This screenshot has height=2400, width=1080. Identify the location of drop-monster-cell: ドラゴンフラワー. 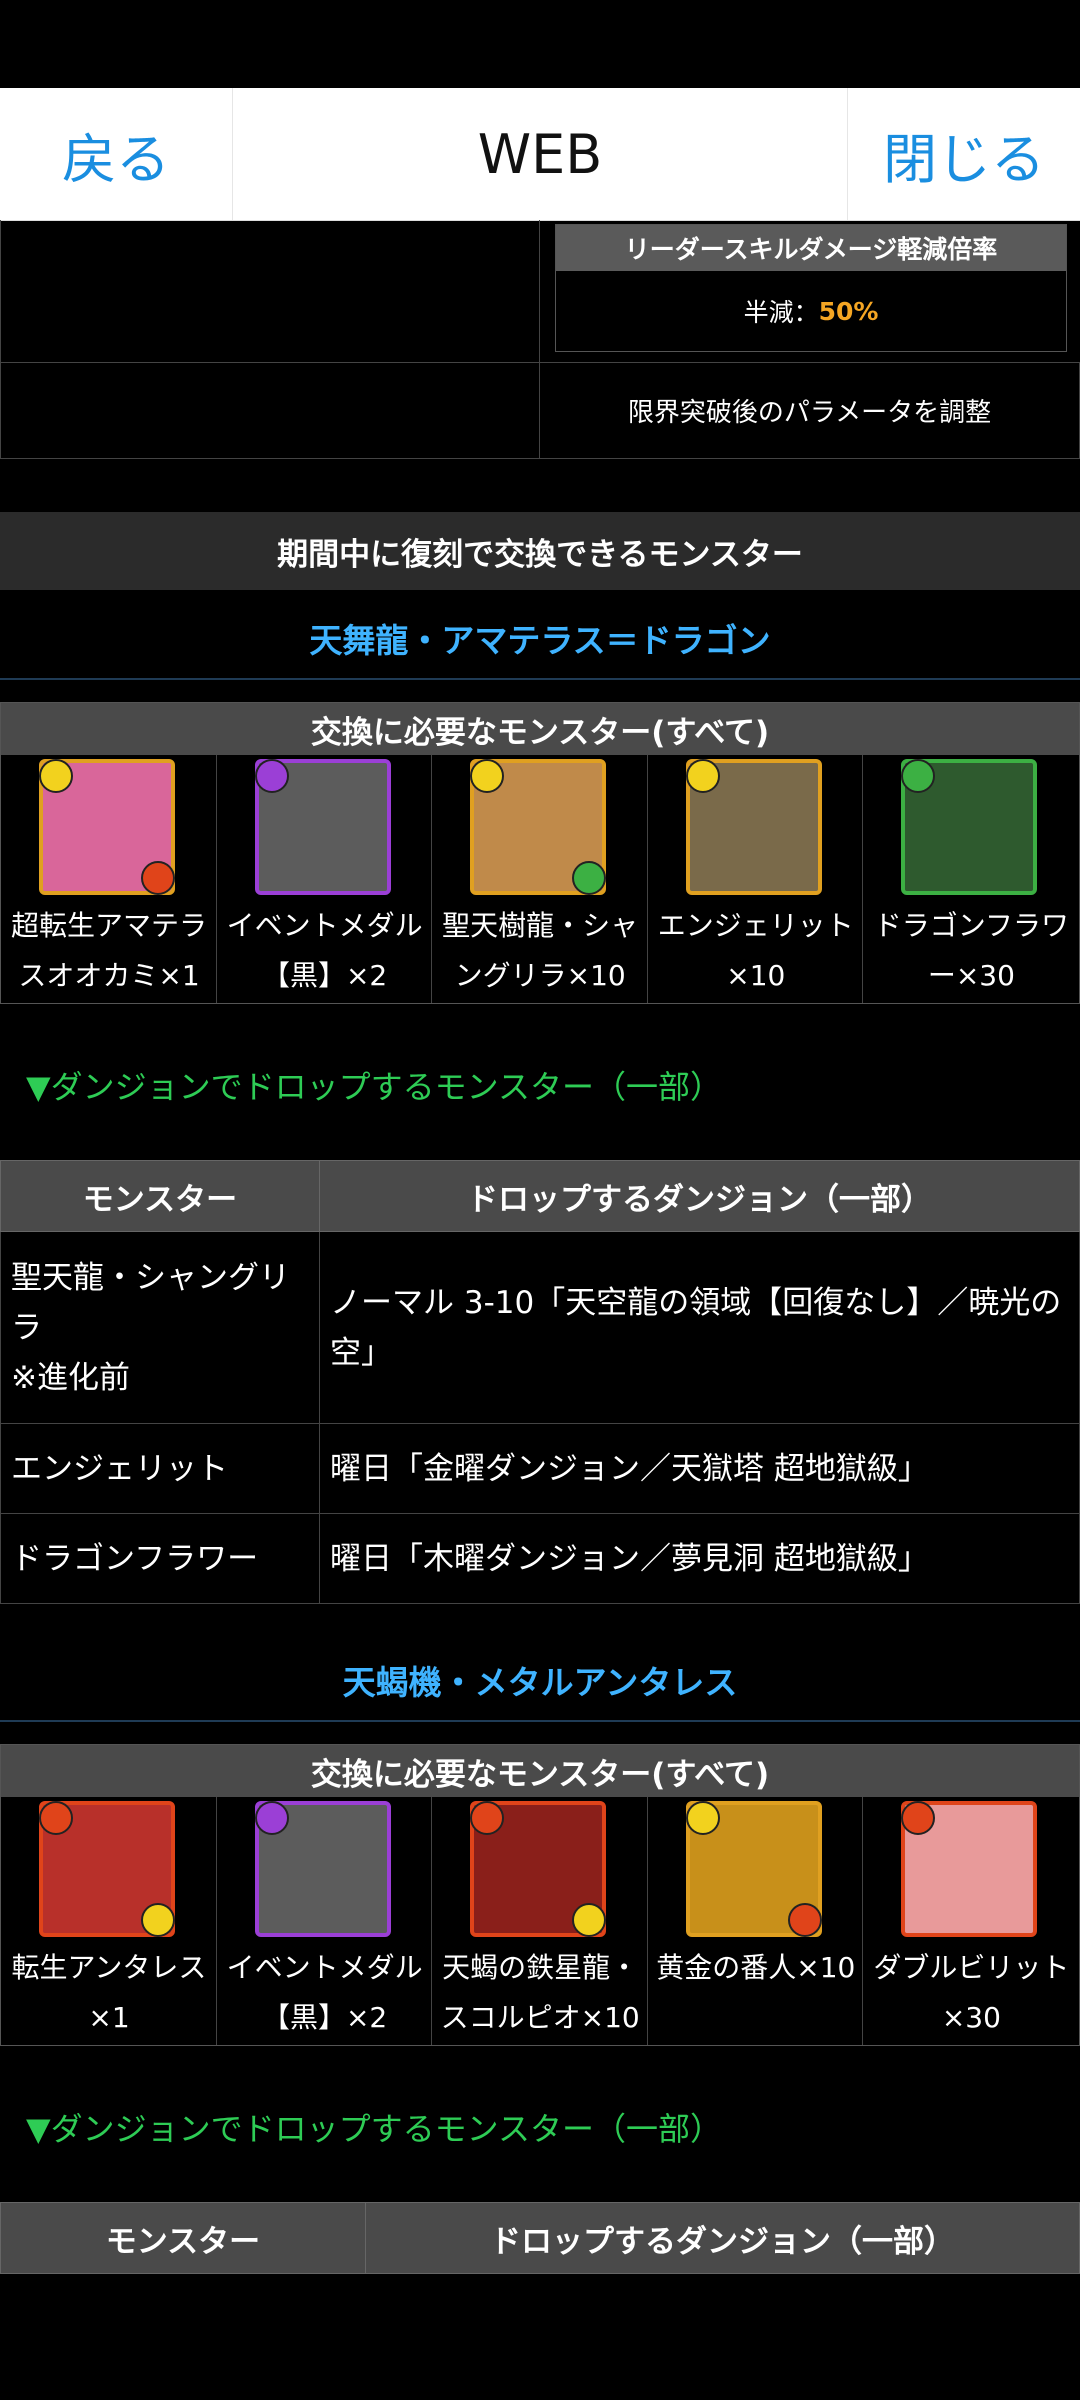
(160, 1558).